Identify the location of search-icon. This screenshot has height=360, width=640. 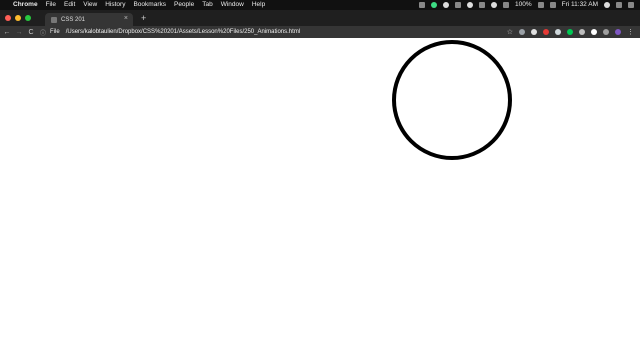
(607, 5).